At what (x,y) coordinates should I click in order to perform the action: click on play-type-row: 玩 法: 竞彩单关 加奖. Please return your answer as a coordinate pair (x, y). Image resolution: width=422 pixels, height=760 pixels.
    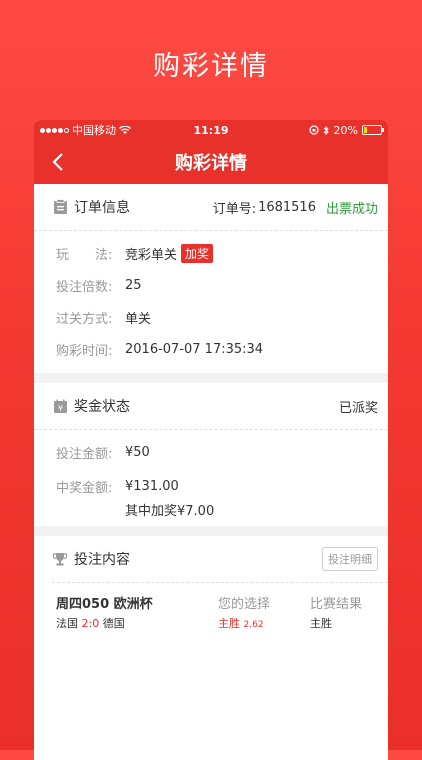
    Looking at the image, I should click on (222, 253).